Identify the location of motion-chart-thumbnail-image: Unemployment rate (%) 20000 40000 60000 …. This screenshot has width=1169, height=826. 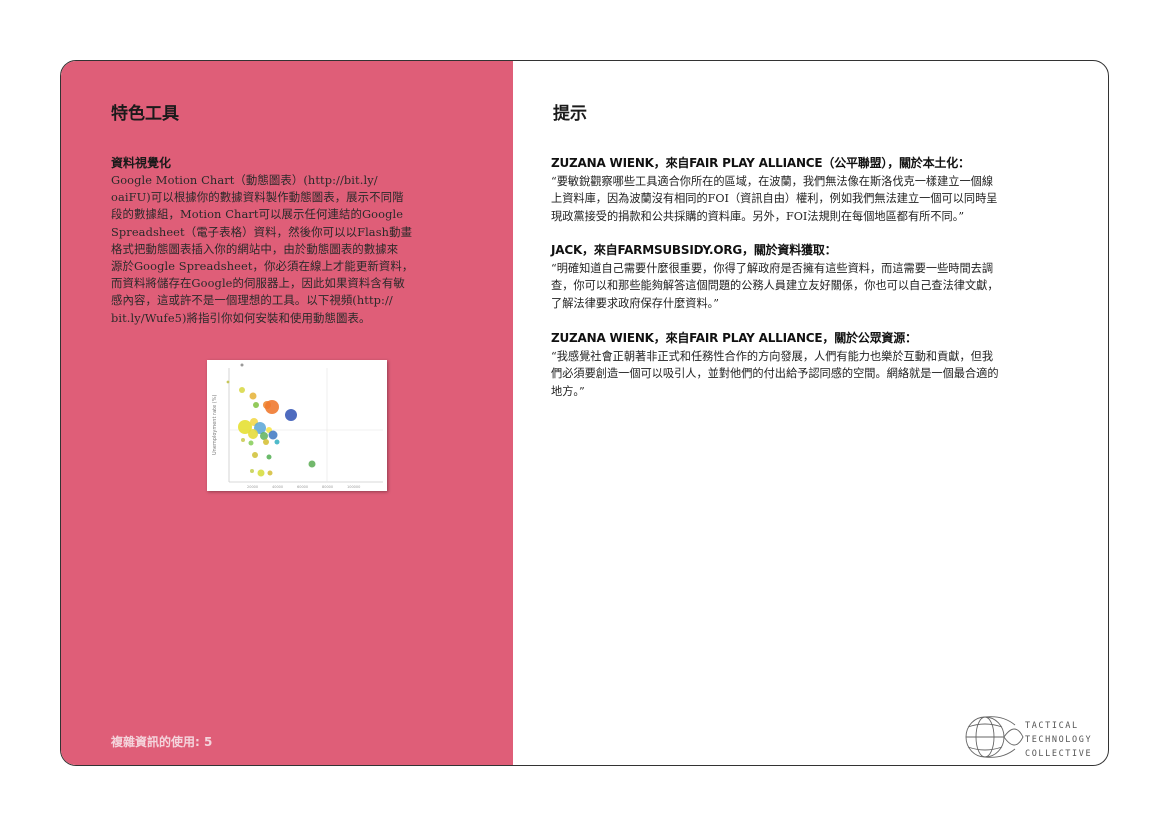
(297, 425).